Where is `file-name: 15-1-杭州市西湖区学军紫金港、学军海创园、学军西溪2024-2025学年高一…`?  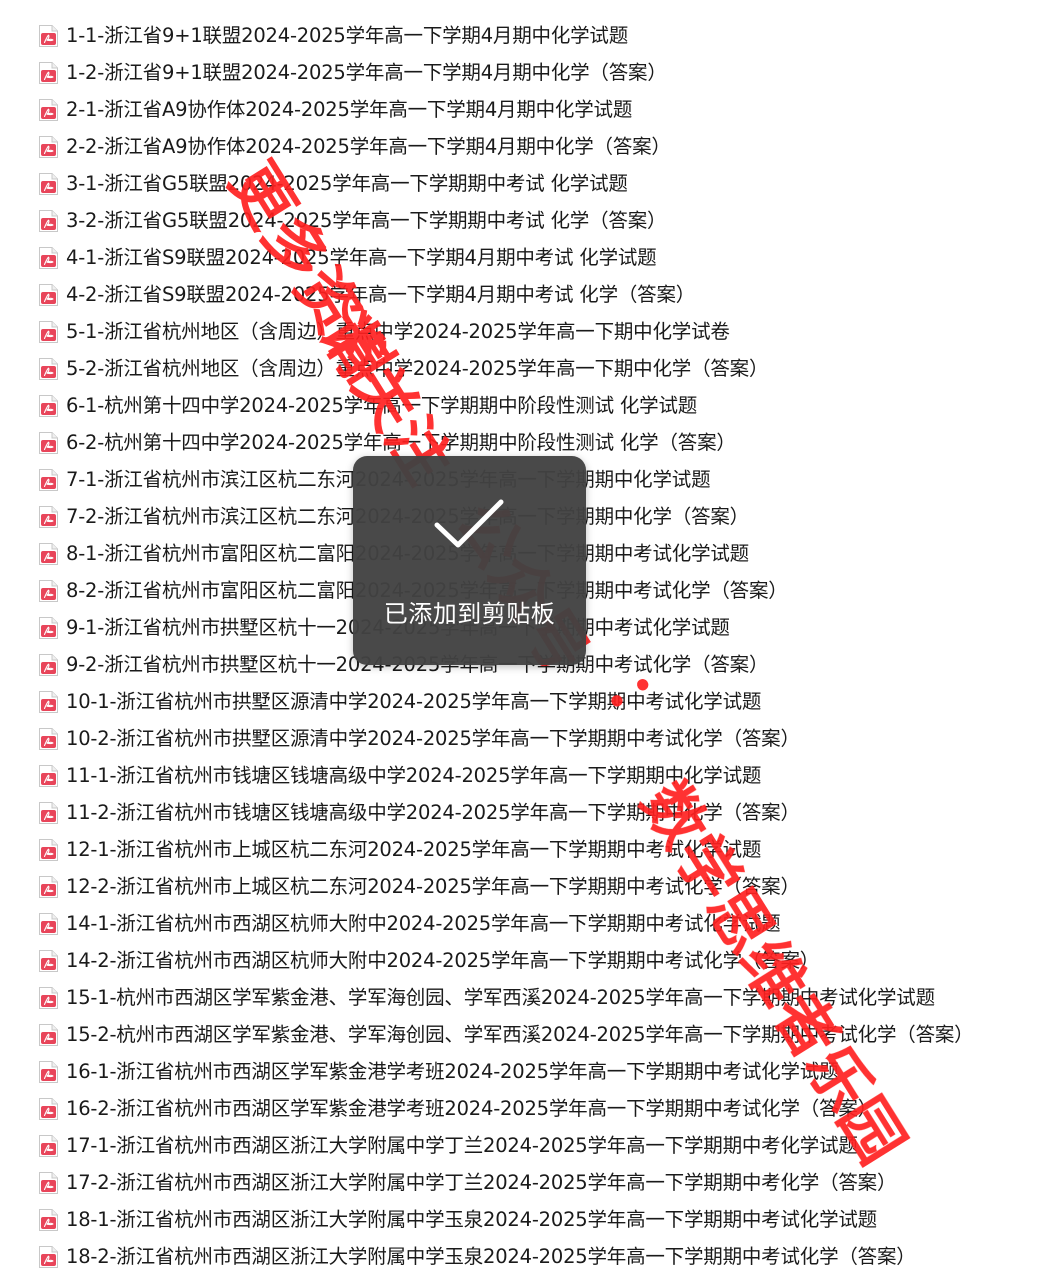
file-name: 15-1-杭州市西湖区学军紫金港、学军海创园、学军西溪2024-2025学年高一… is located at coordinates (500, 997).